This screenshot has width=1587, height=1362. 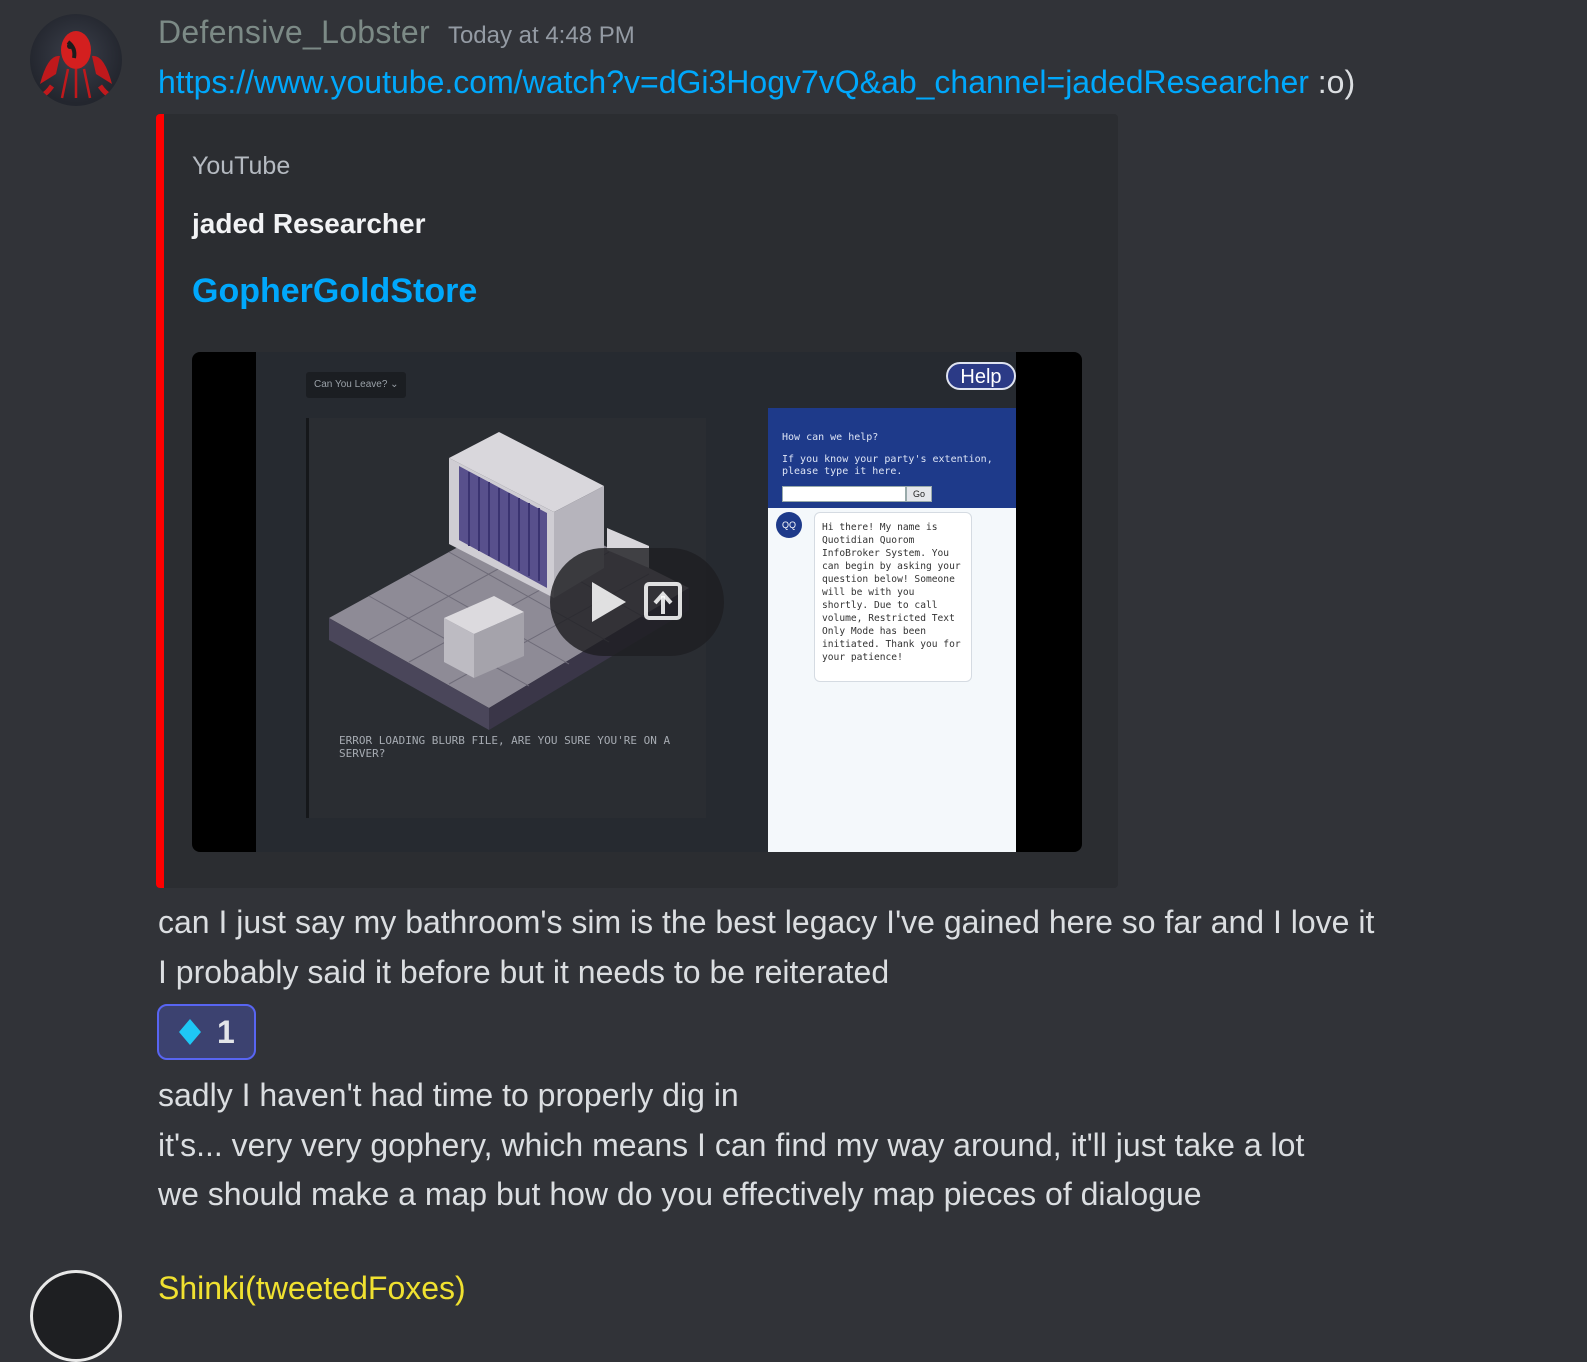 I want to click on lobster-avatar-icon, so click(x=76, y=65).